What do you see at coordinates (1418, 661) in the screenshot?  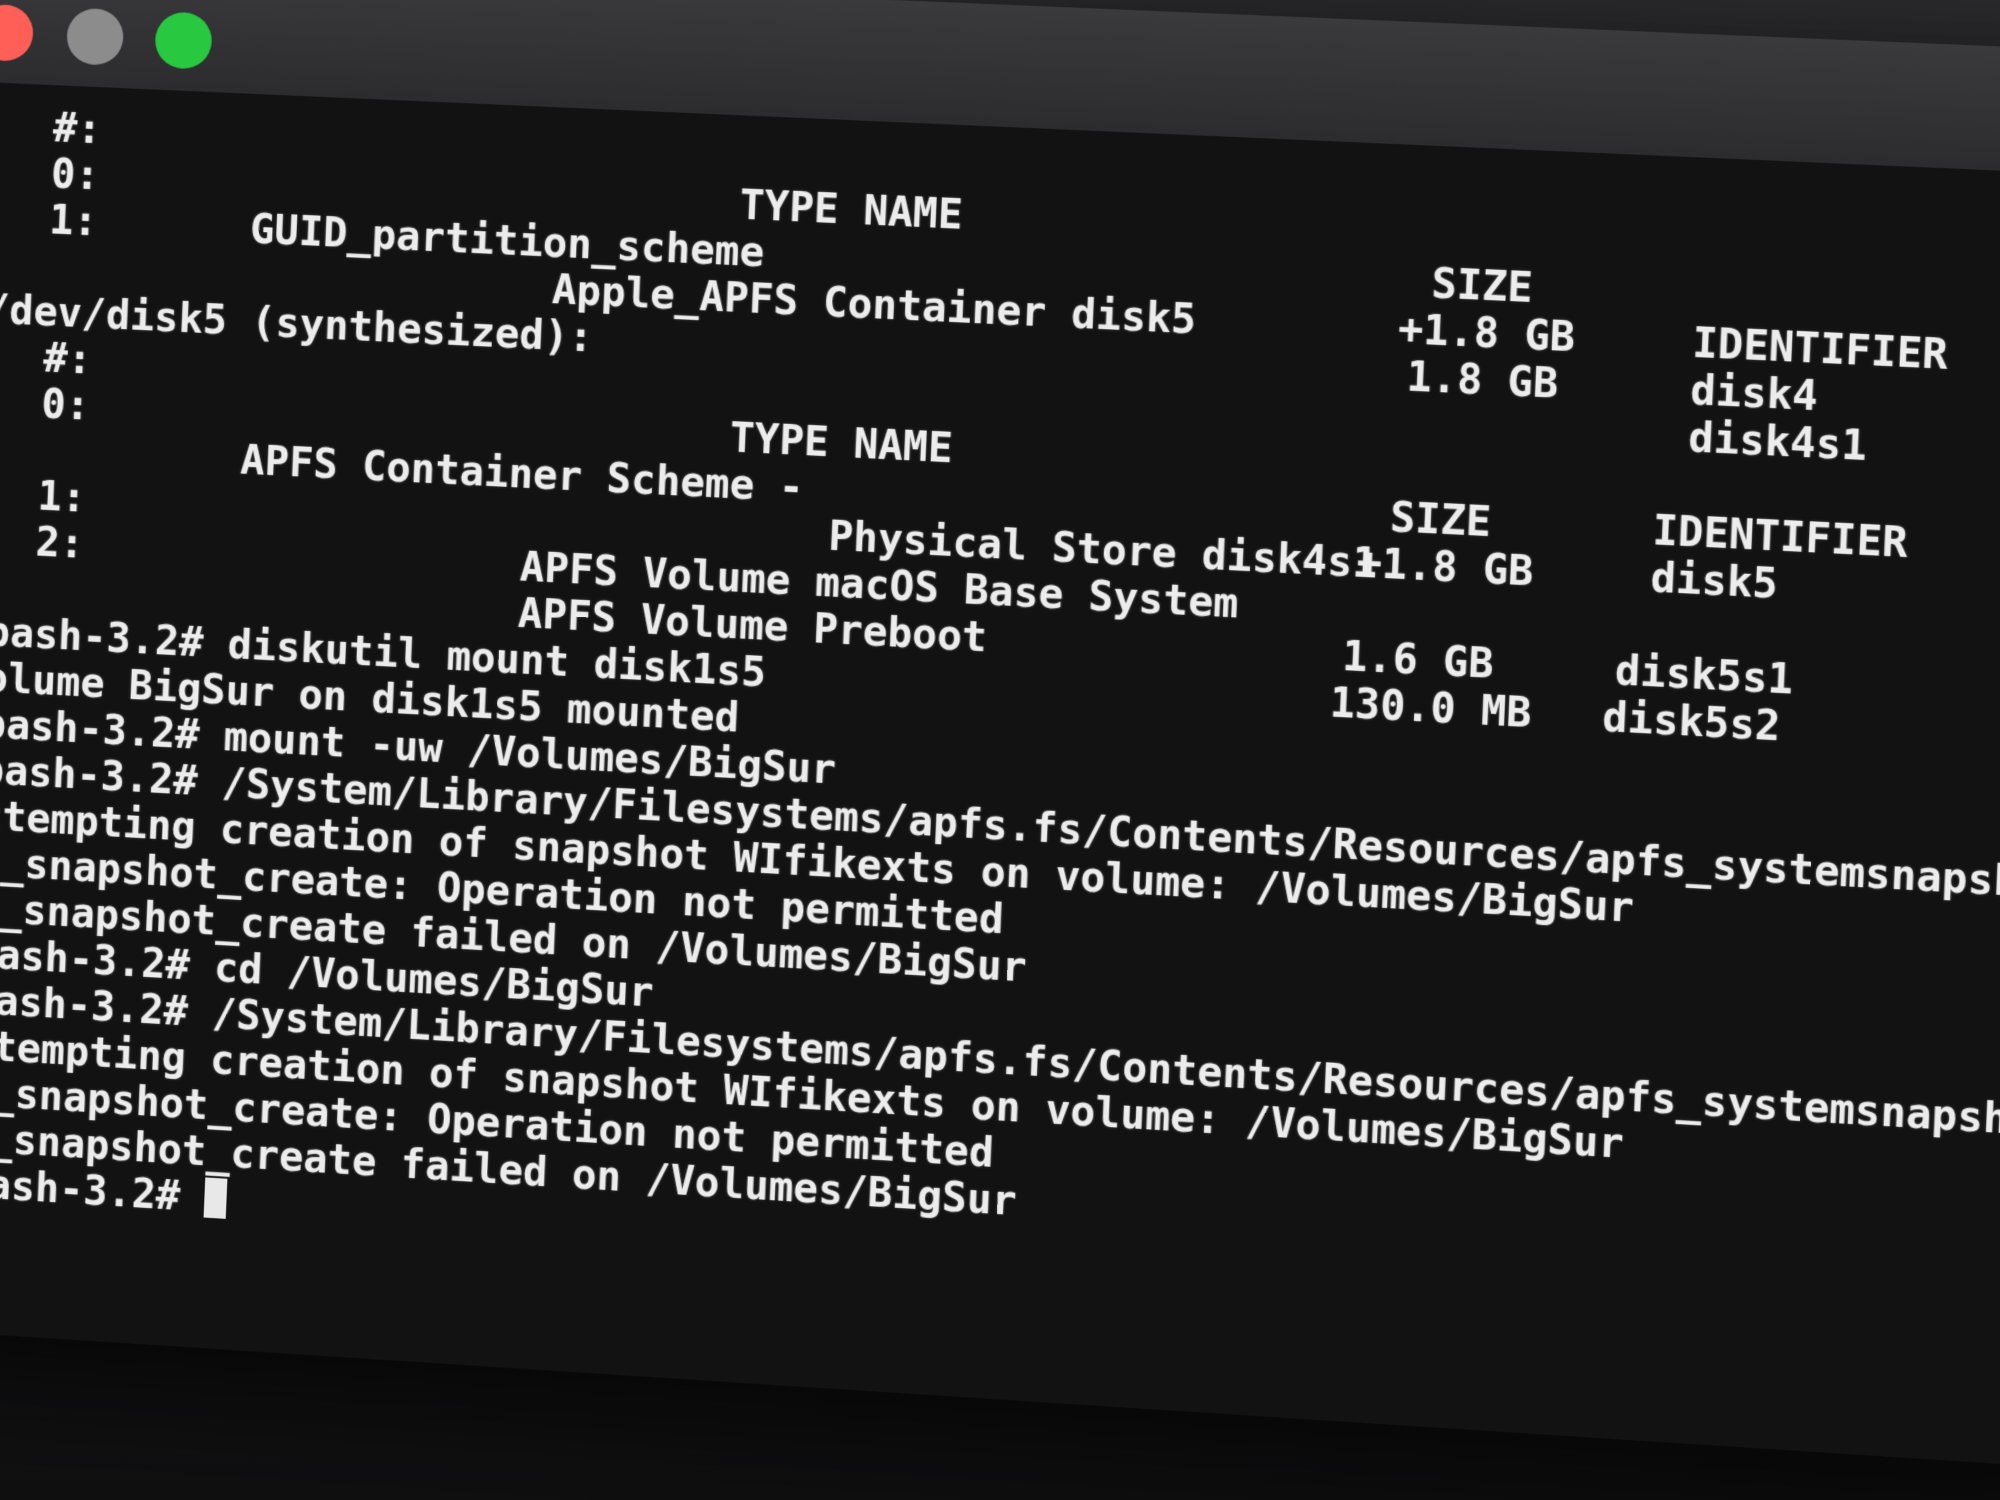 I see `partition-size: 1.6 GB` at bounding box center [1418, 661].